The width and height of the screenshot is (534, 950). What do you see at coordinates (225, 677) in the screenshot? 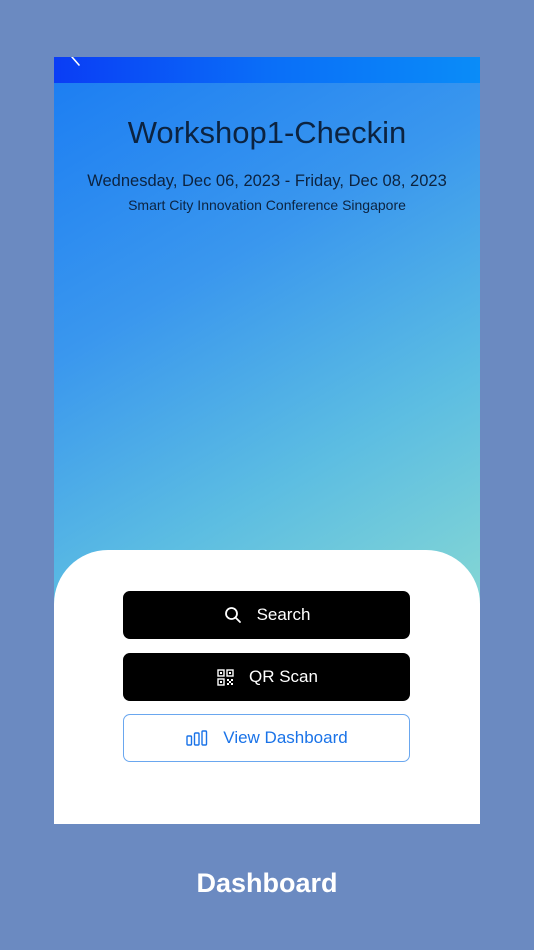
I see `qr-code-icon` at bounding box center [225, 677].